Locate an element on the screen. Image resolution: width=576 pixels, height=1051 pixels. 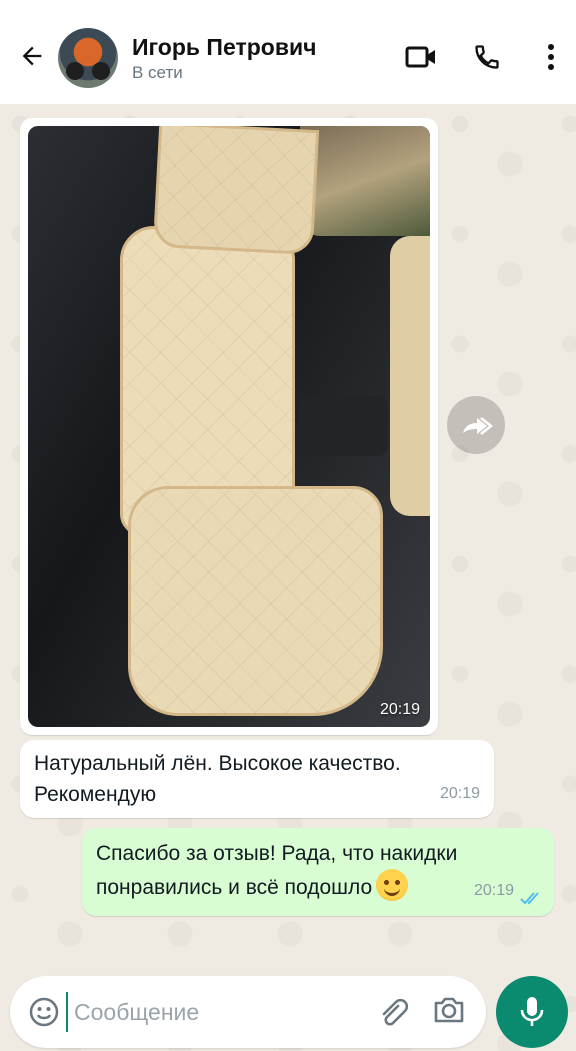
camera-icon is located at coordinates (449, 1012).